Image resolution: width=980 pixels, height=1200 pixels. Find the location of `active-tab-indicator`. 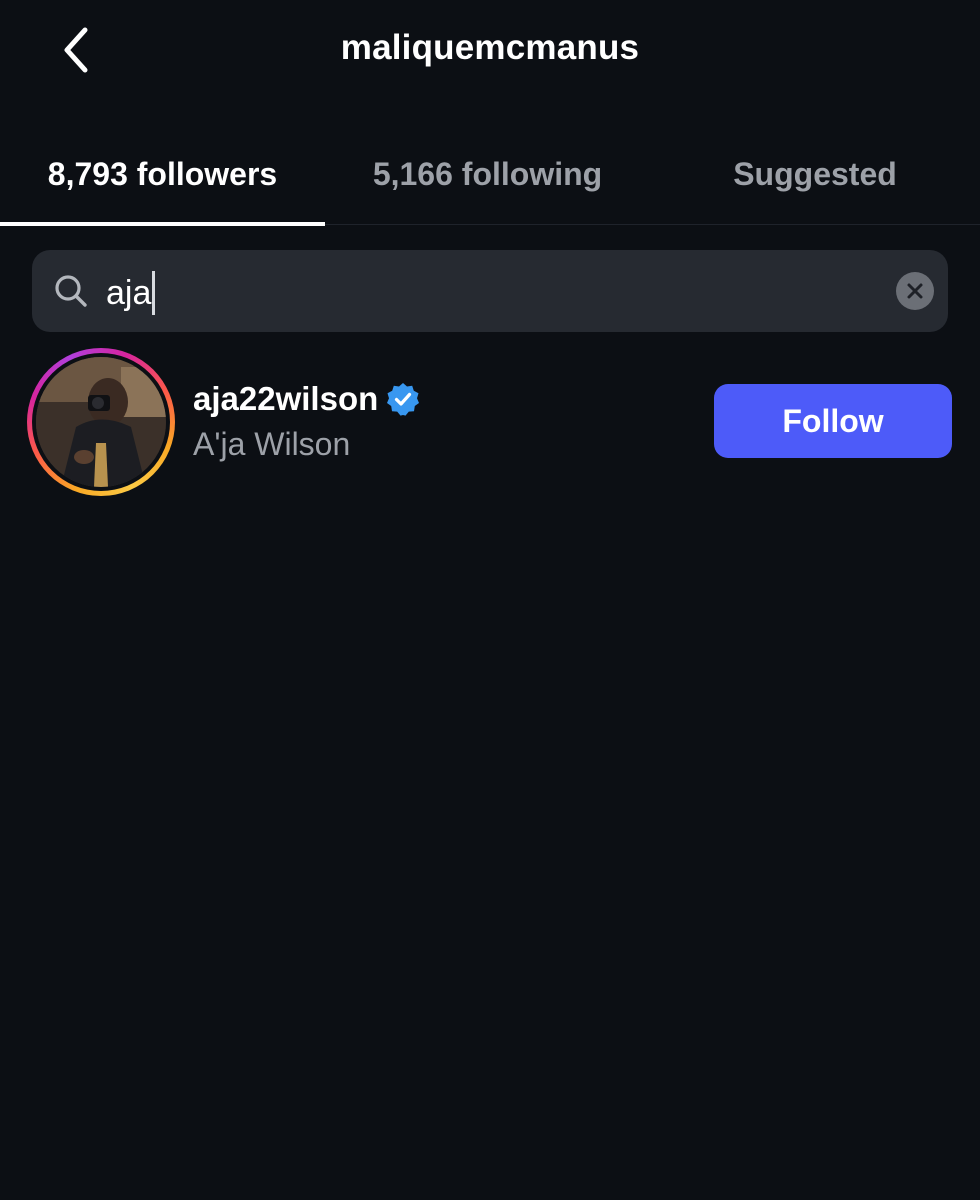

active-tab-indicator is located at coordinates (162, 224).